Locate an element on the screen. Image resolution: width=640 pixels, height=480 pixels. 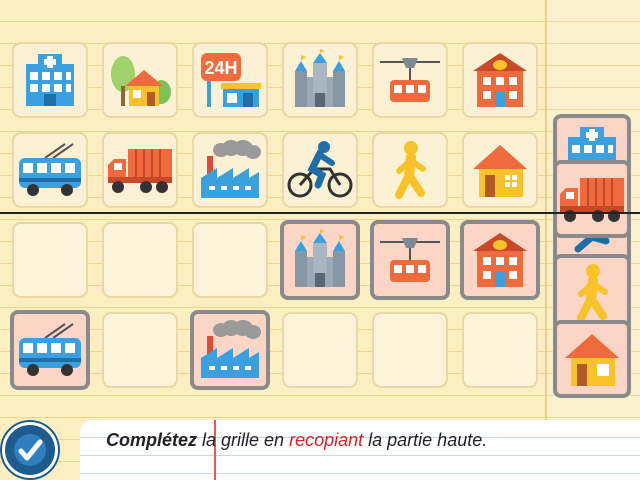
model-tile-24h-shop: 24H is located at coordinates (230, 80).